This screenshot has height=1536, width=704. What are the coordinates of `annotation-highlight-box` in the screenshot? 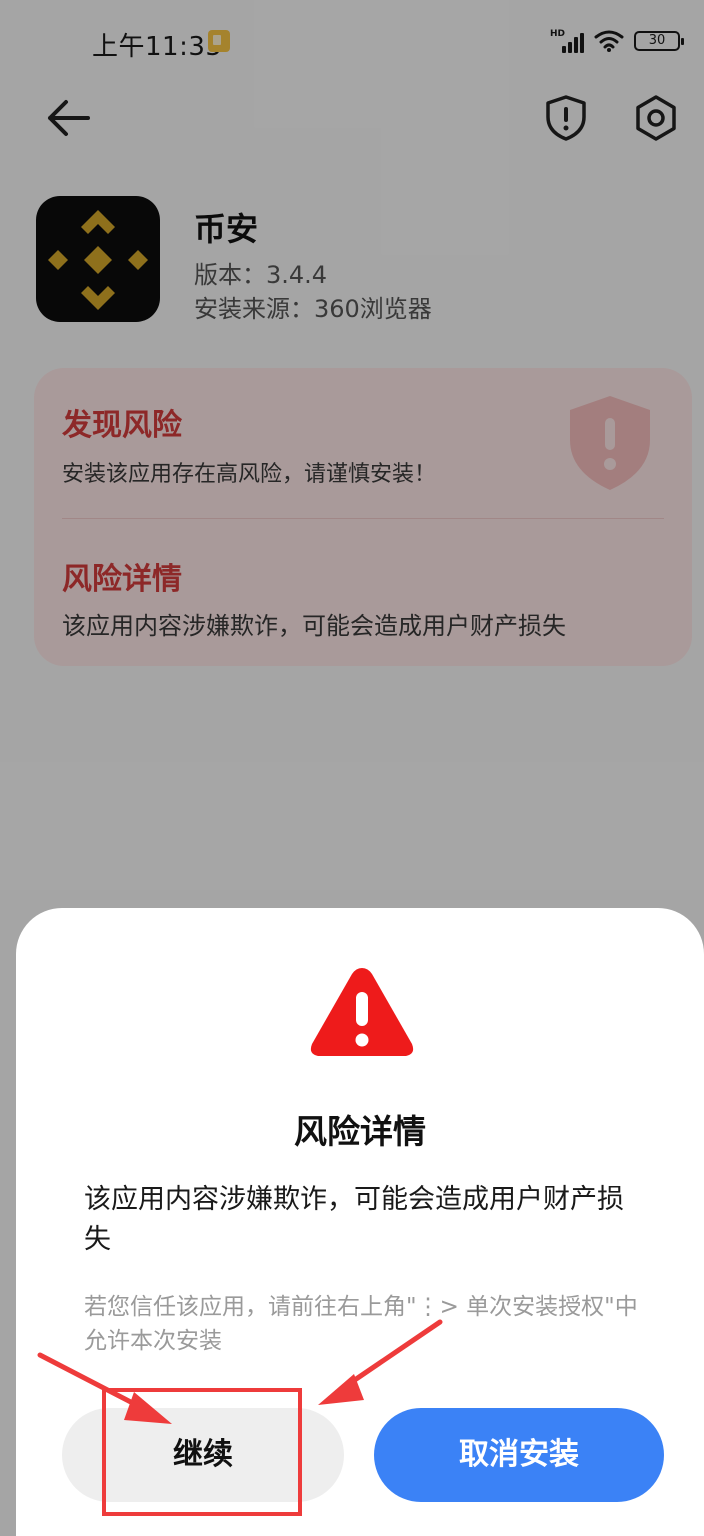 It's located at (202, 1452).